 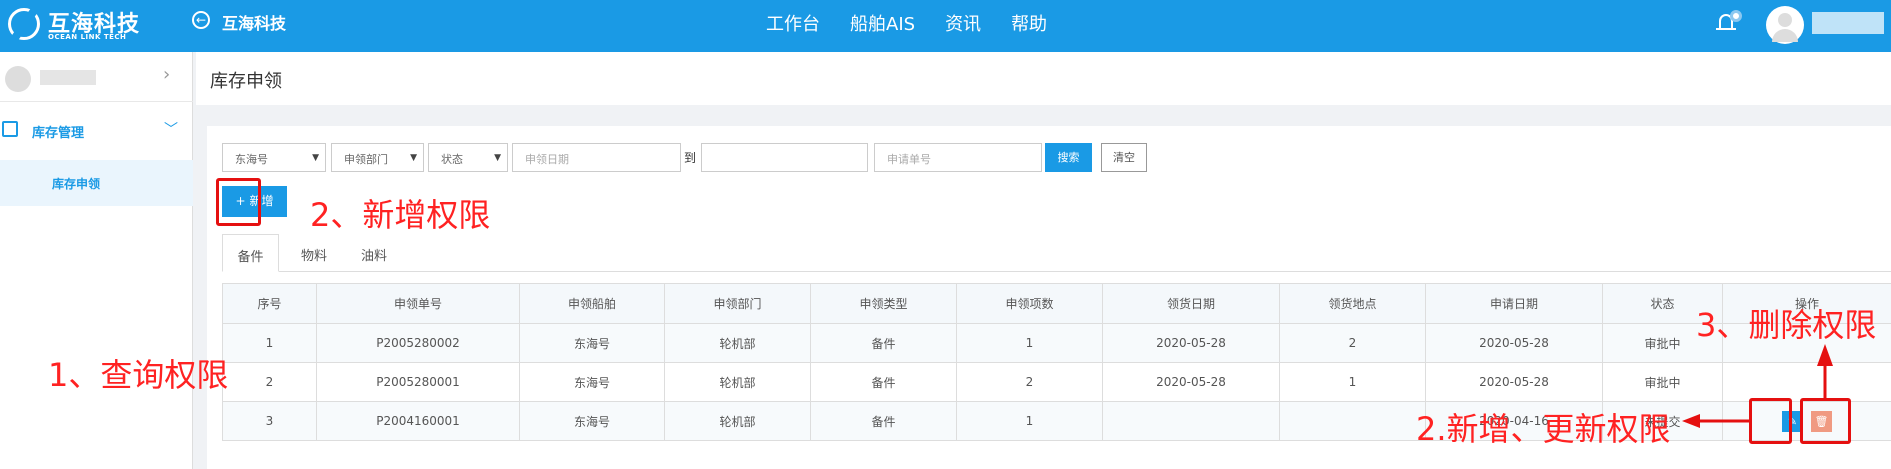 I want to click on date-start-input: 申领日期, so click(x=596, y=157).